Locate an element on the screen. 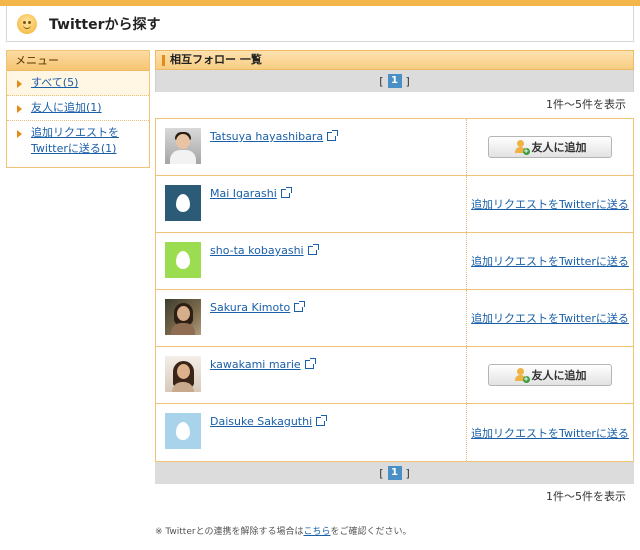  footer-note-before: ※ Twitterとの連携を解除する場合は is located at coordinates (229, 532).